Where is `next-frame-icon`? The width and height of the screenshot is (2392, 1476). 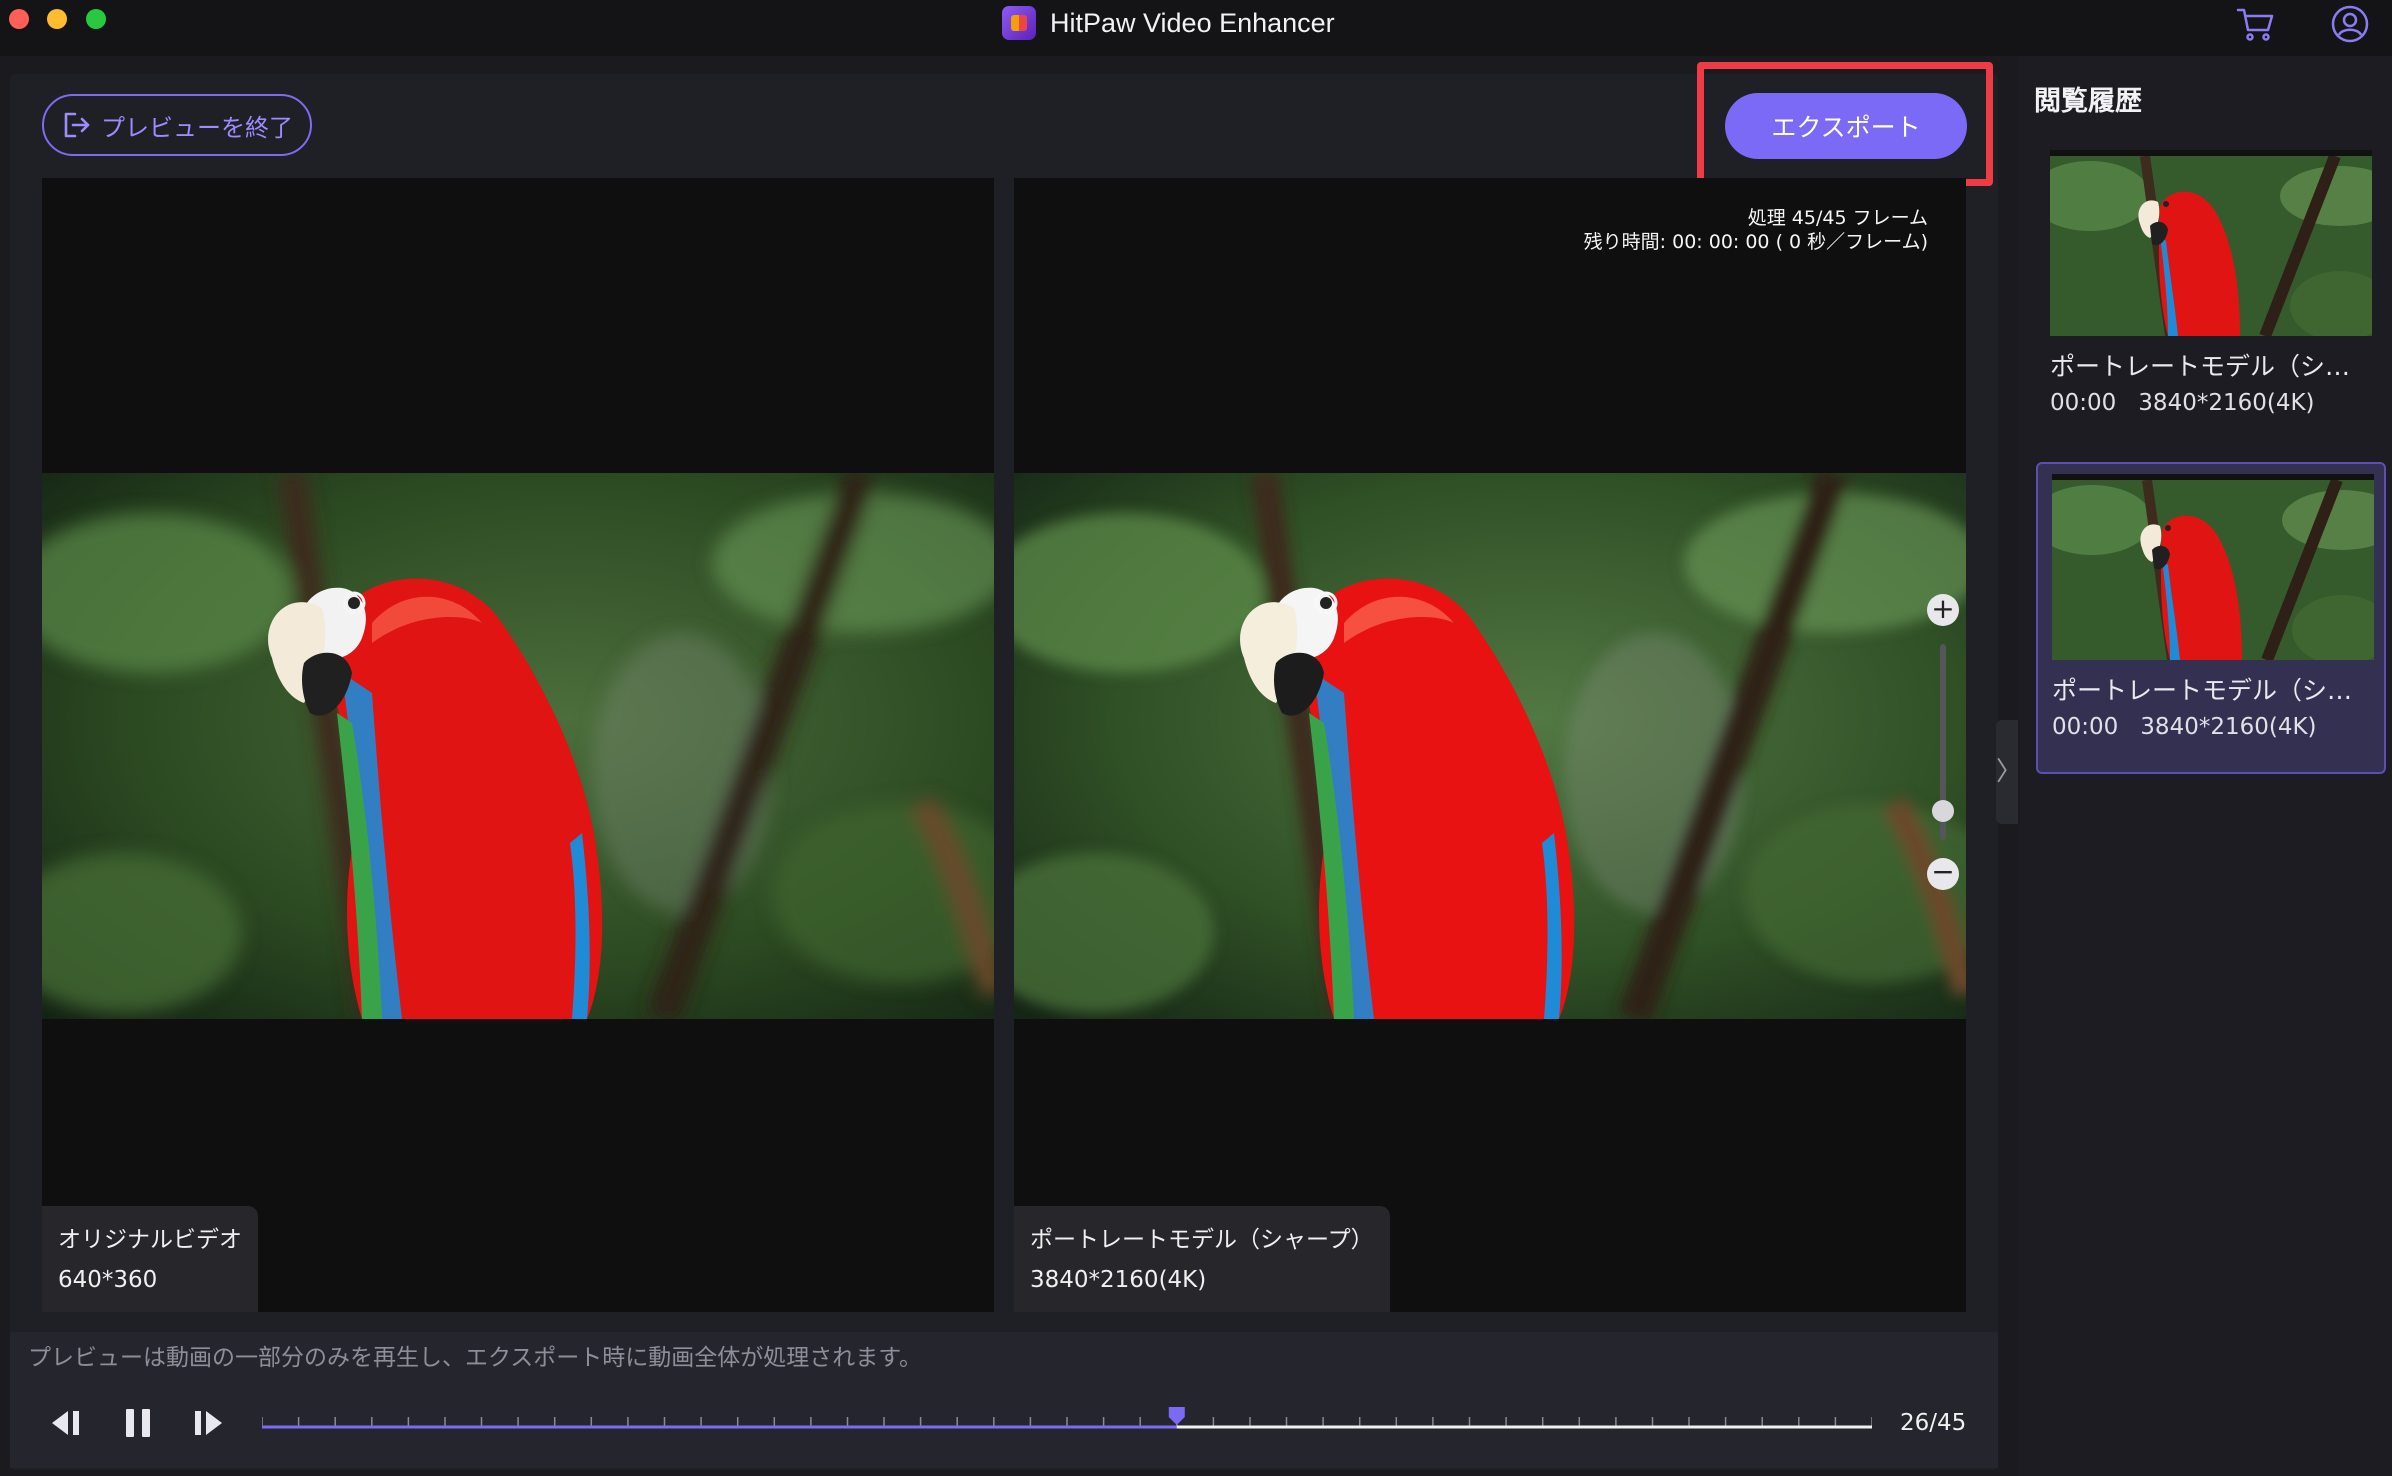 next-frame-icon is located at coordinates (208, 1423).